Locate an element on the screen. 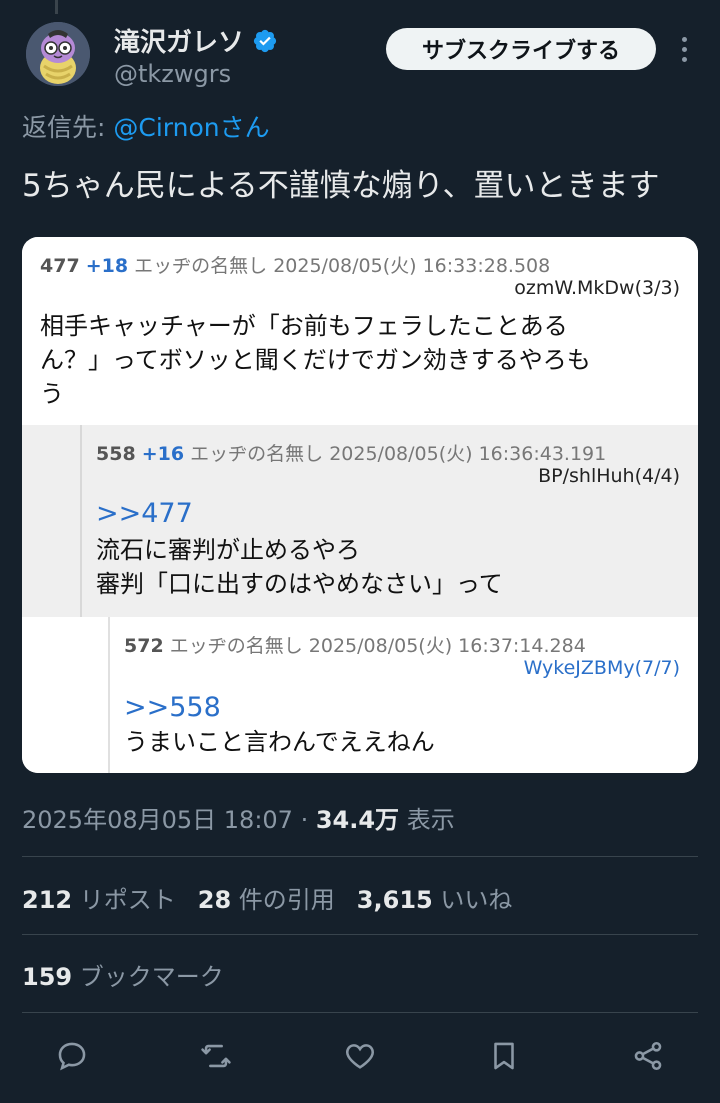 The width and height of the screenshot is (720, 1103). reposts-count: 212 is located at coordinates (47, 900).